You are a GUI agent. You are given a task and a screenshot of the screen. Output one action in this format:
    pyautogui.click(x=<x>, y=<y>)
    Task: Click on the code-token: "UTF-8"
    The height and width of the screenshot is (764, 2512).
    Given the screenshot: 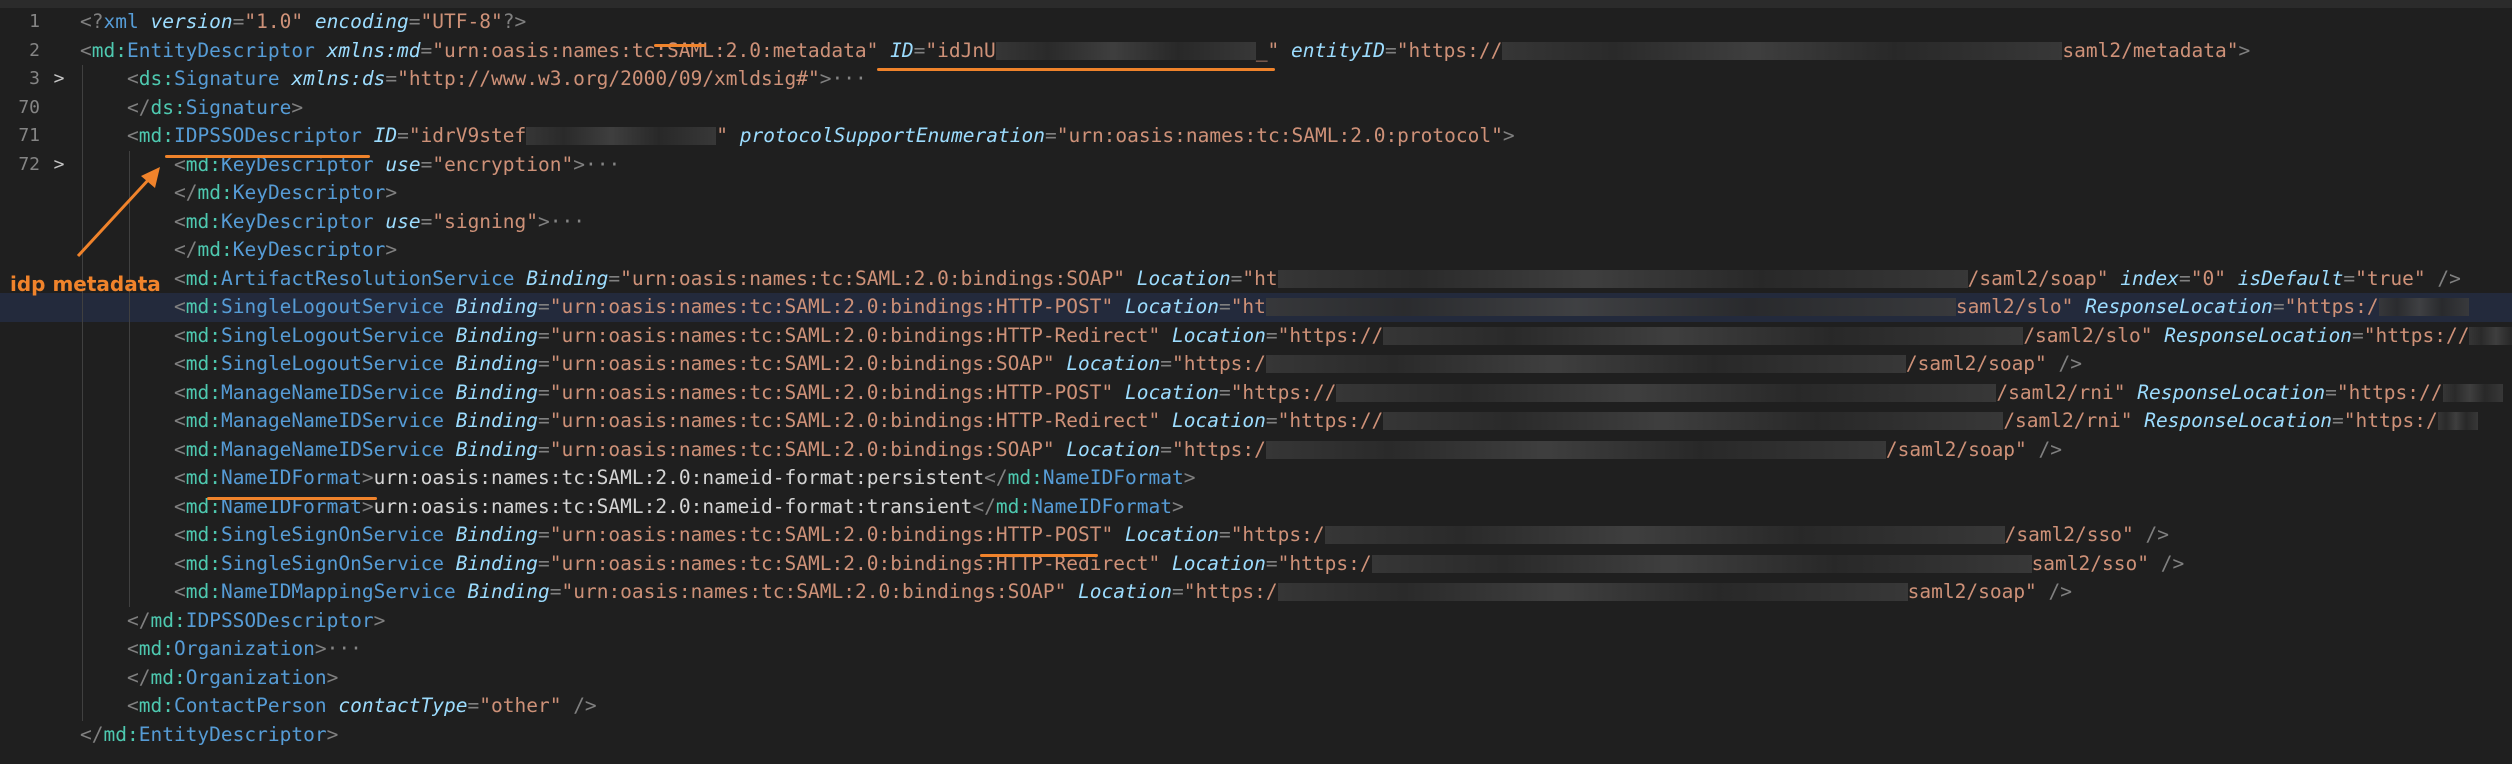 What is the action you would take?
    pyautogui.click(x=461, y=21)
    